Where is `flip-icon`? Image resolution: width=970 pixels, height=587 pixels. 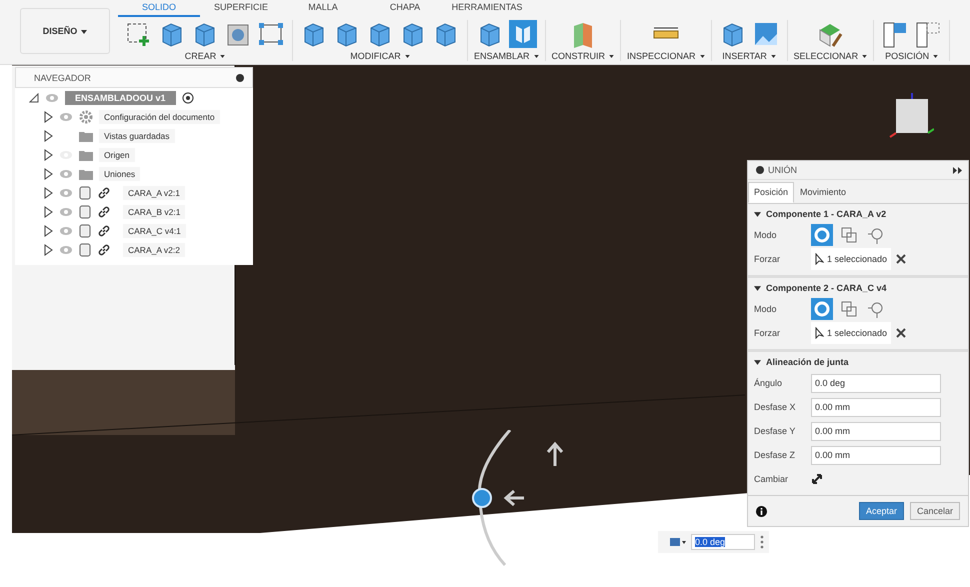 flip-icon is located at coordinates (817, 479).